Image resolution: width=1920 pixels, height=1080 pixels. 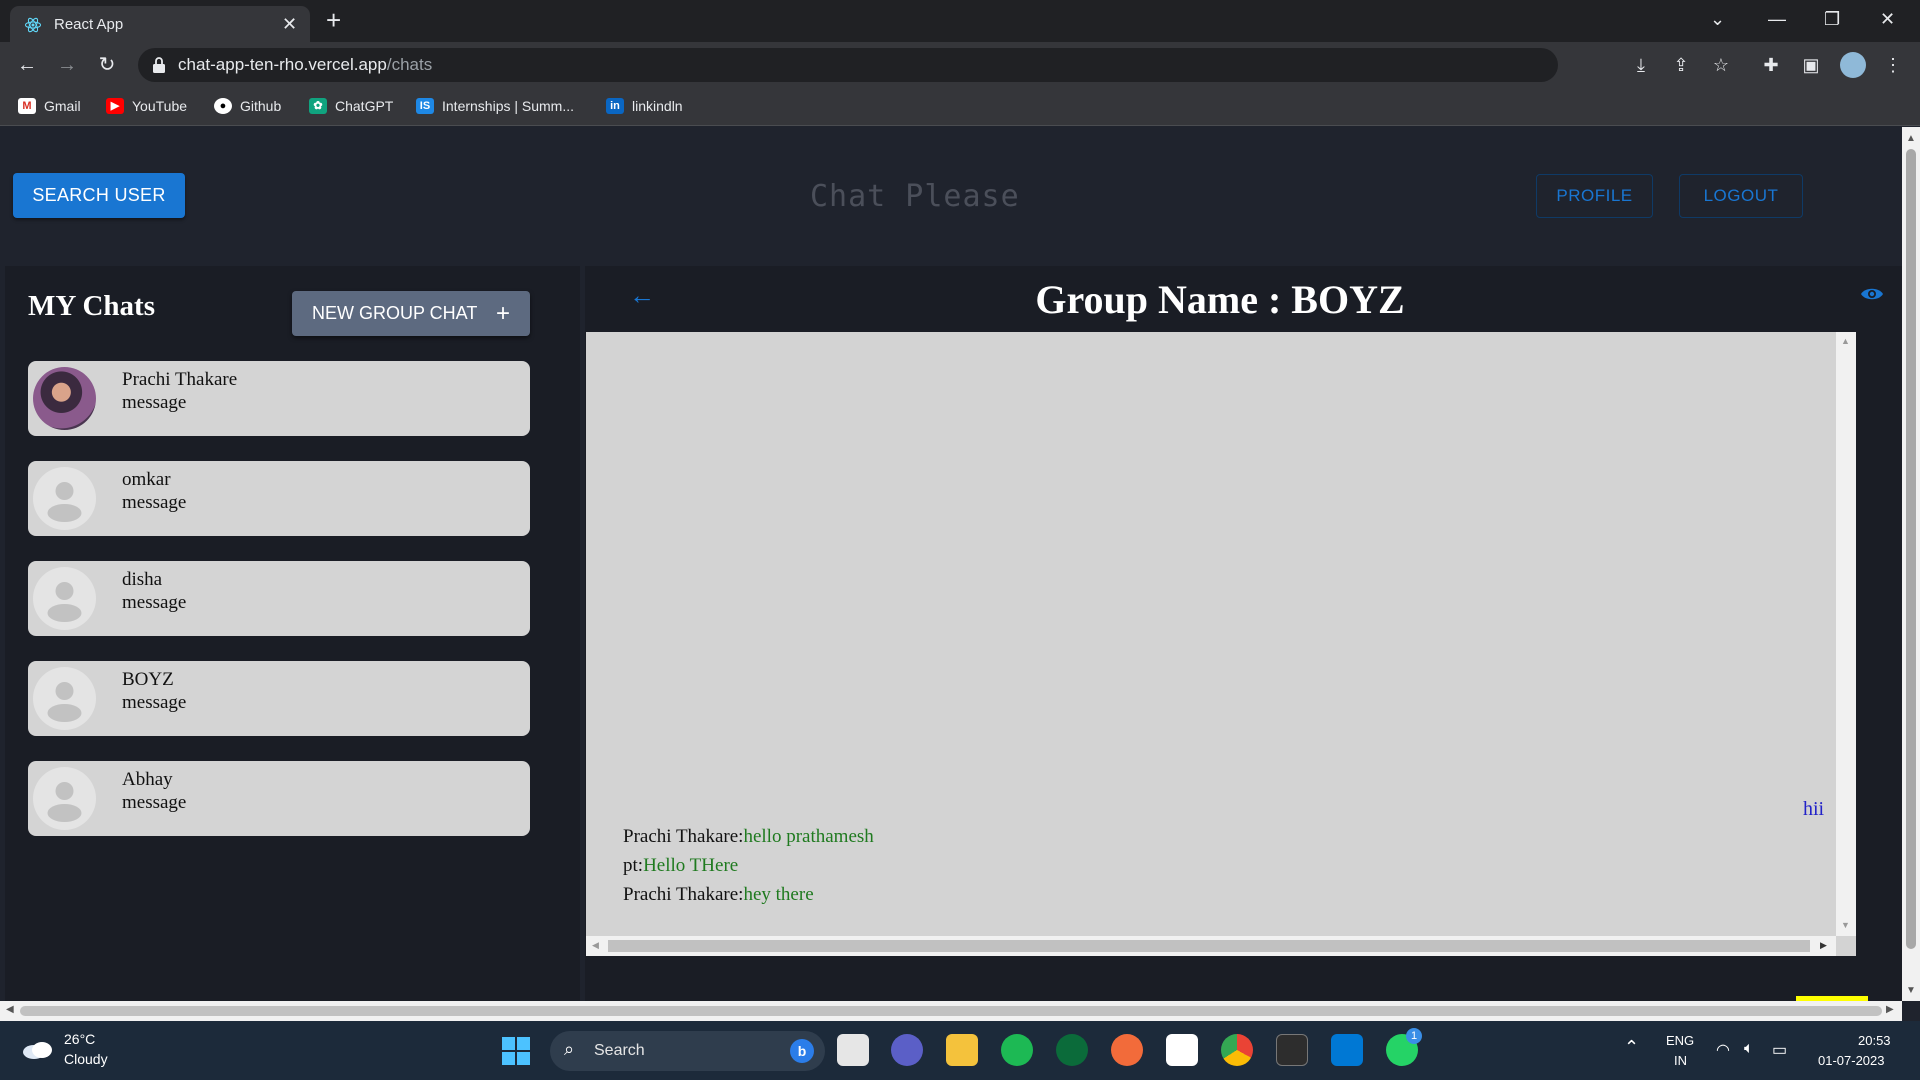 What do you see at coordinates (289, 24) in the screenshot?
I see `tab-close-icon: ✕` at bounding box center [289, 24].